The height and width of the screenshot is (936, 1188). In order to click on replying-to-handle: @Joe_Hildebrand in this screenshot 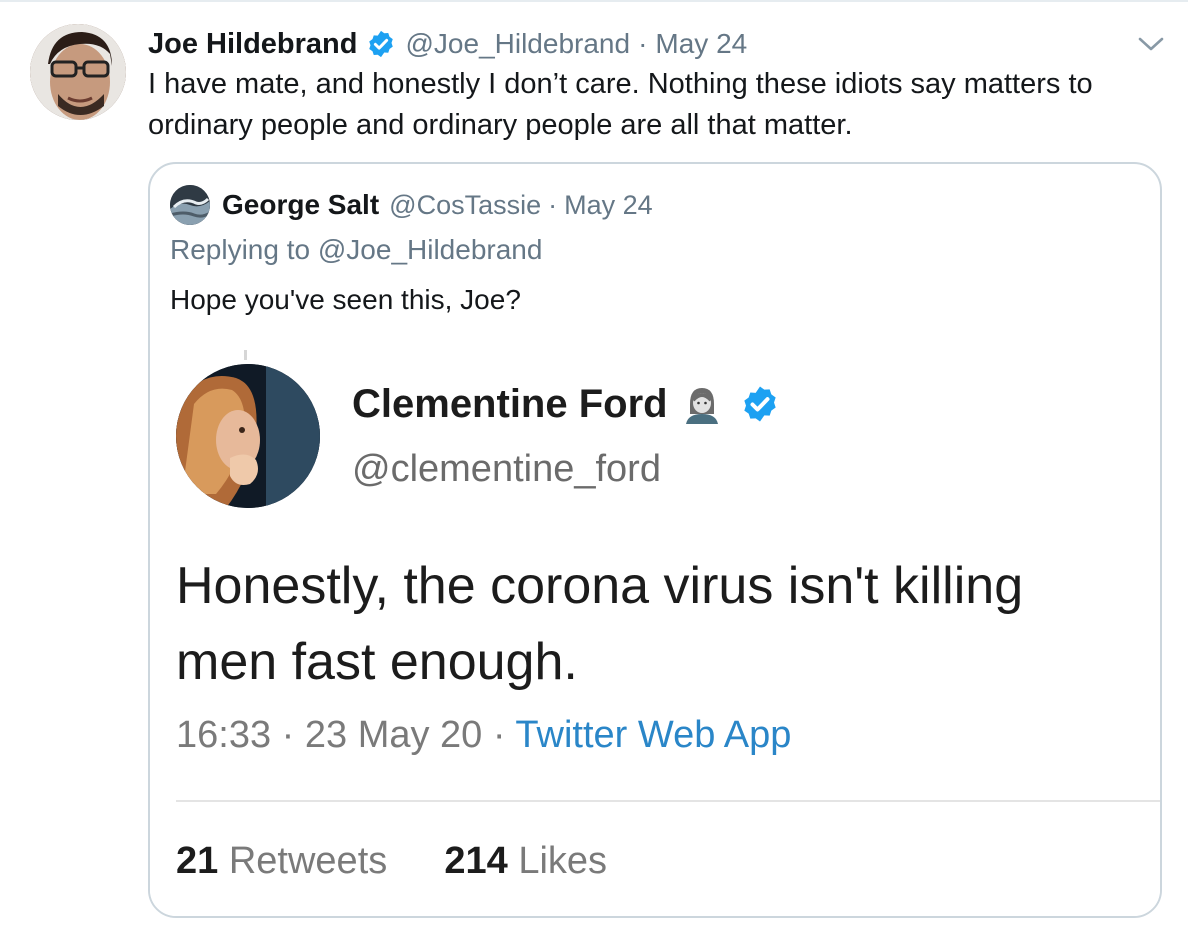, I will do `click(430, 249)`.